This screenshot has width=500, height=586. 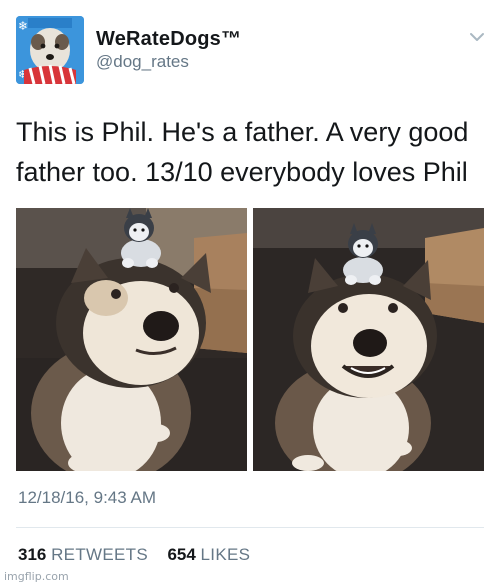 I want to click on divider, so click(x=250, y=527).